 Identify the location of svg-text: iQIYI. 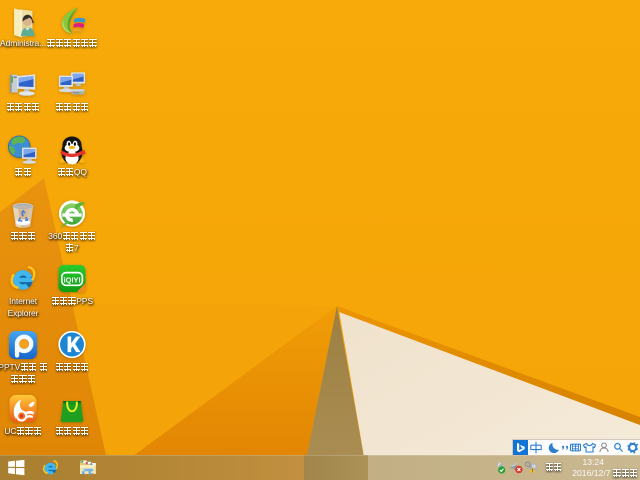
(72, 280).